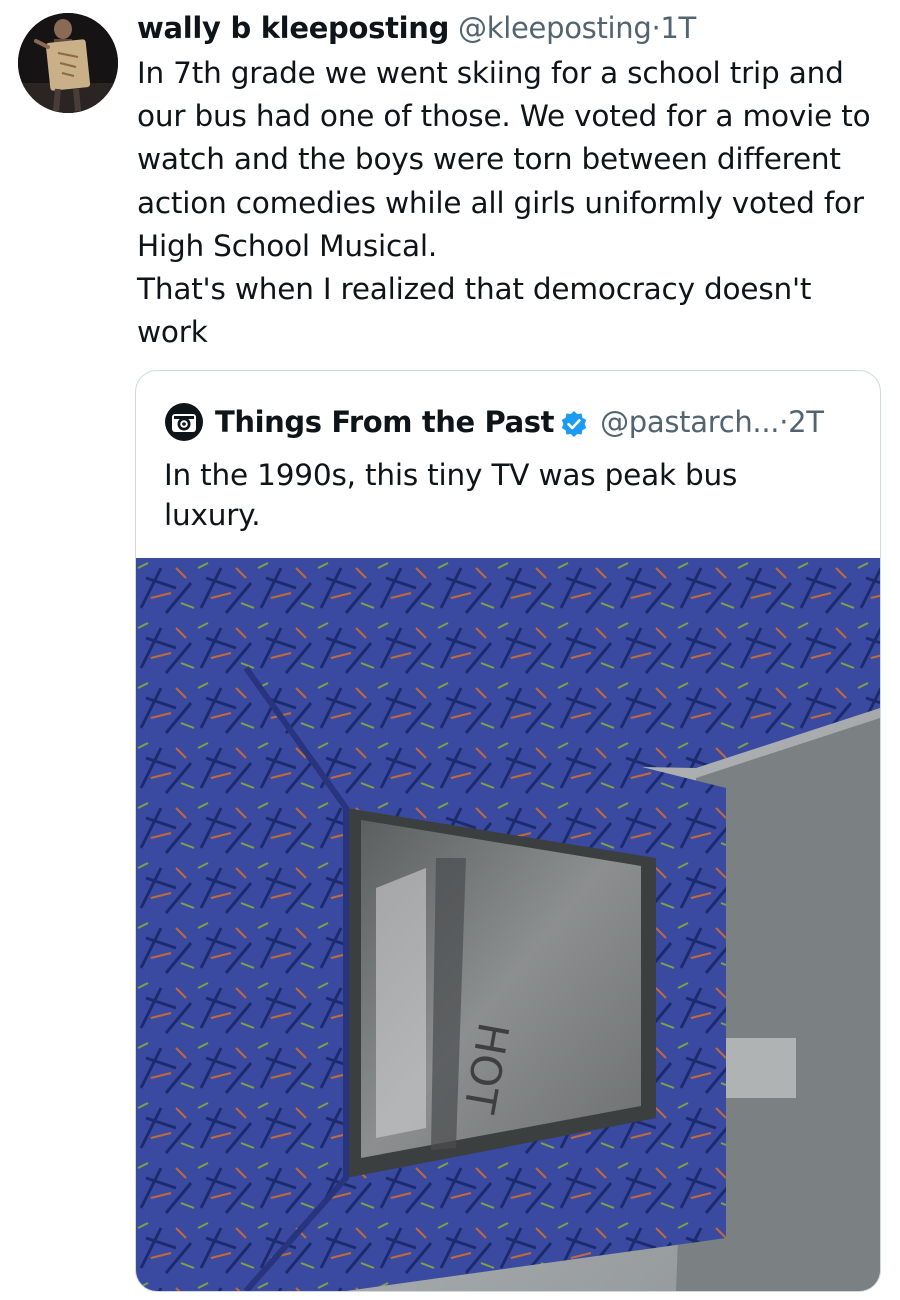 This screenshot has height=1300, width=900. I want to click on tweet-header: wally b kleeposting @kleeposting·1T, so click(416, 28).